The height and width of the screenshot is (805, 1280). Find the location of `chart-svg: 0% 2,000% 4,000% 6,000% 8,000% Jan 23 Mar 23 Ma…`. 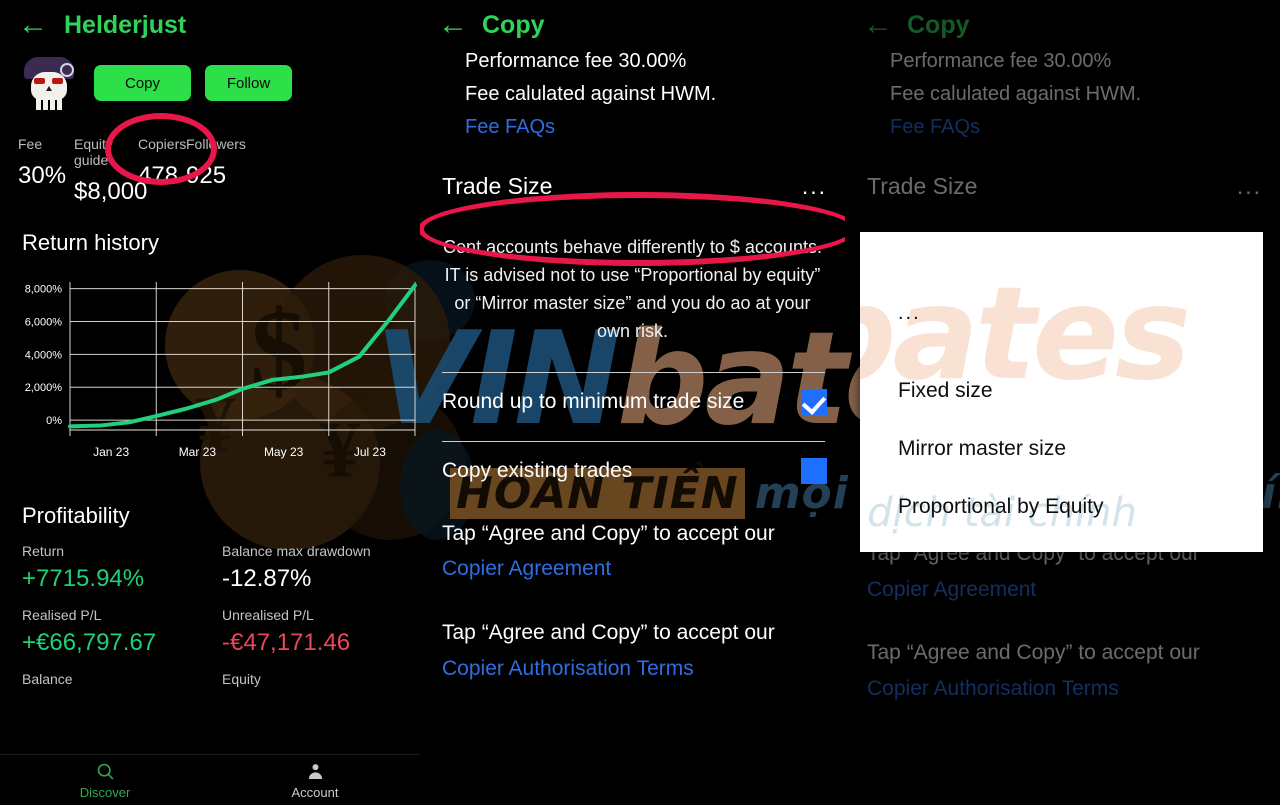

chart-svg: 0% 2,000% 4,000% 6,000% 8,000% Jan 23 Mar 23 Ma… is located at coordinates (221, 370).